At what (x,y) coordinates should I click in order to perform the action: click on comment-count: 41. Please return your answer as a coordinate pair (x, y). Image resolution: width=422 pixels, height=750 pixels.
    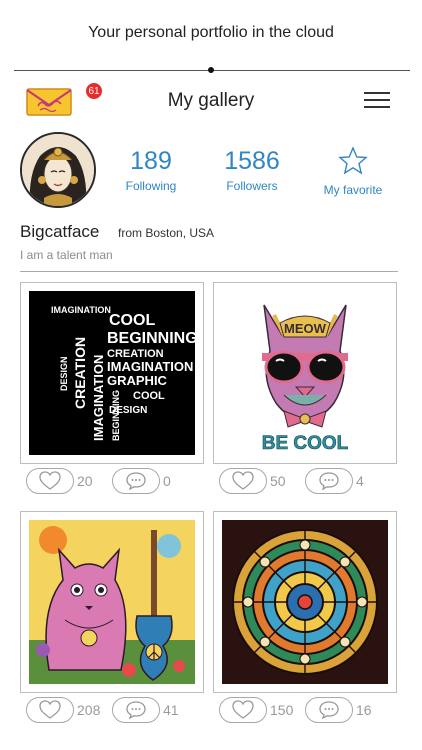
    Looking at the image, I should click on (171, 710).